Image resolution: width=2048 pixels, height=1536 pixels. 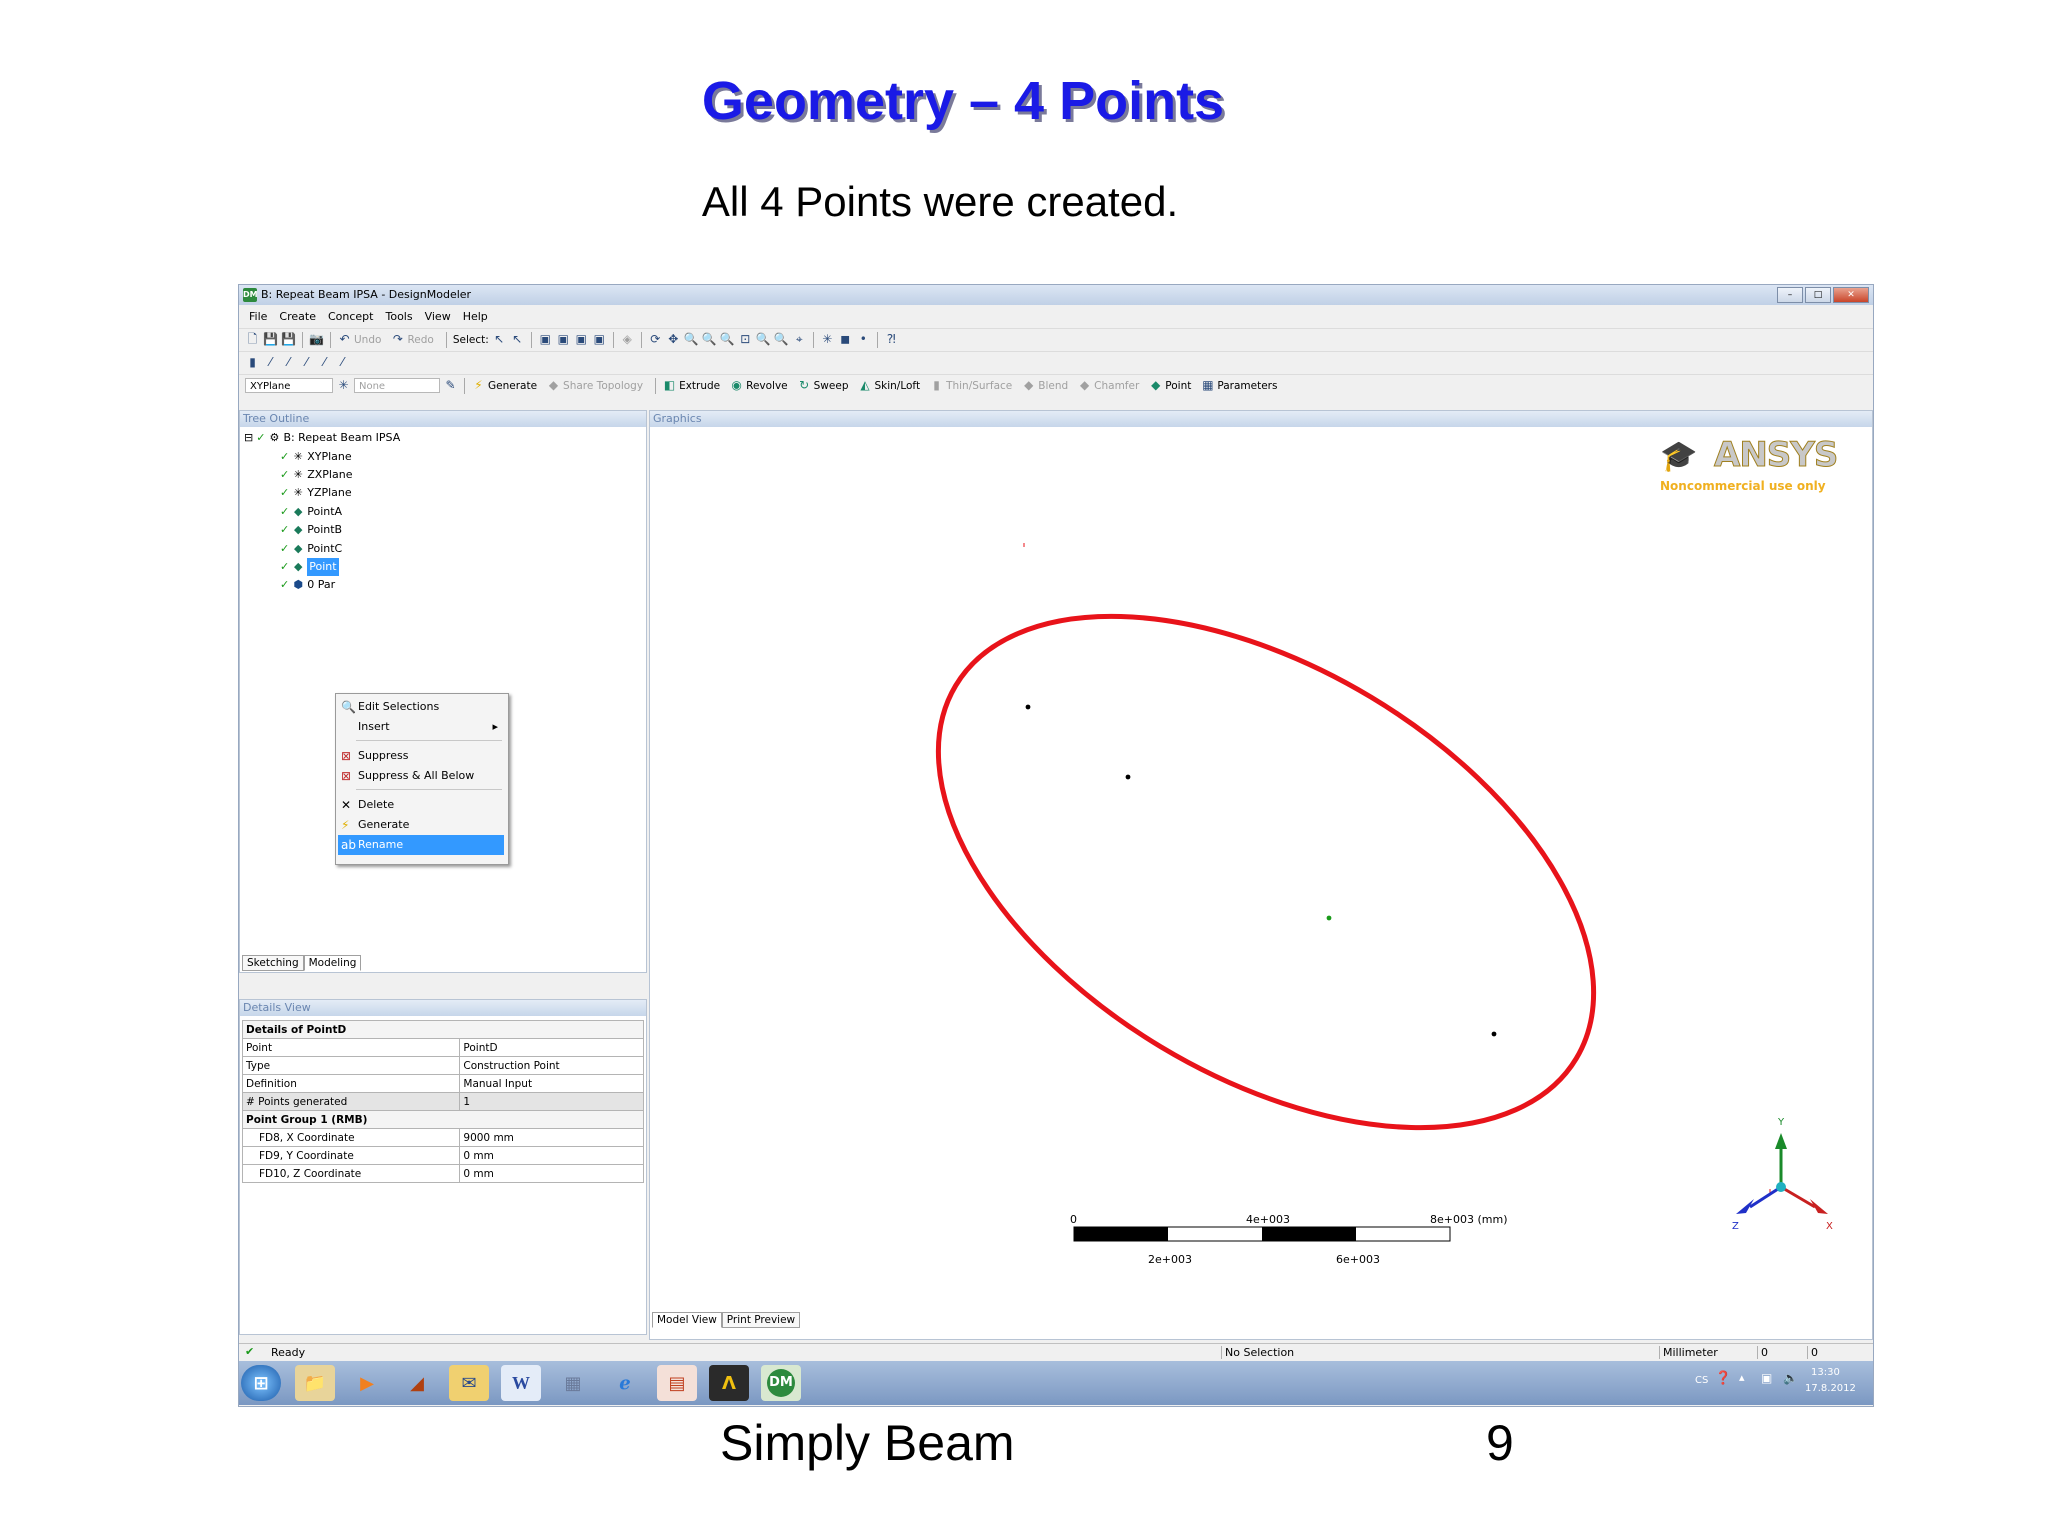 What do you see at coordinates (729, 1383) in the screenshot?
I see `ansys-workbench-icon: Λ` at bounding box center [729, 1383].